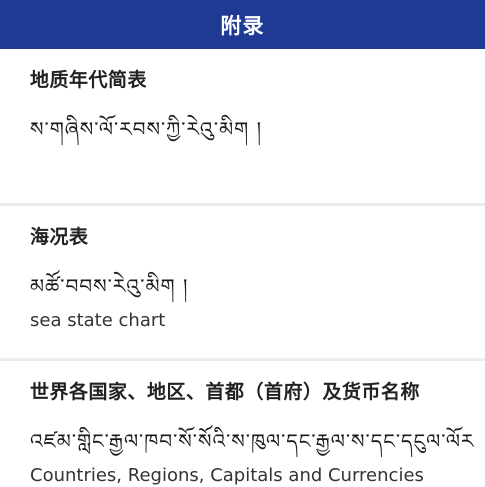 The height and width of the screenshot is (487, 485). What do you see at coordinates (98, 320) in the screenshot?
I see `entry-title-en: sea state chart` at bounding box center [98, 320].